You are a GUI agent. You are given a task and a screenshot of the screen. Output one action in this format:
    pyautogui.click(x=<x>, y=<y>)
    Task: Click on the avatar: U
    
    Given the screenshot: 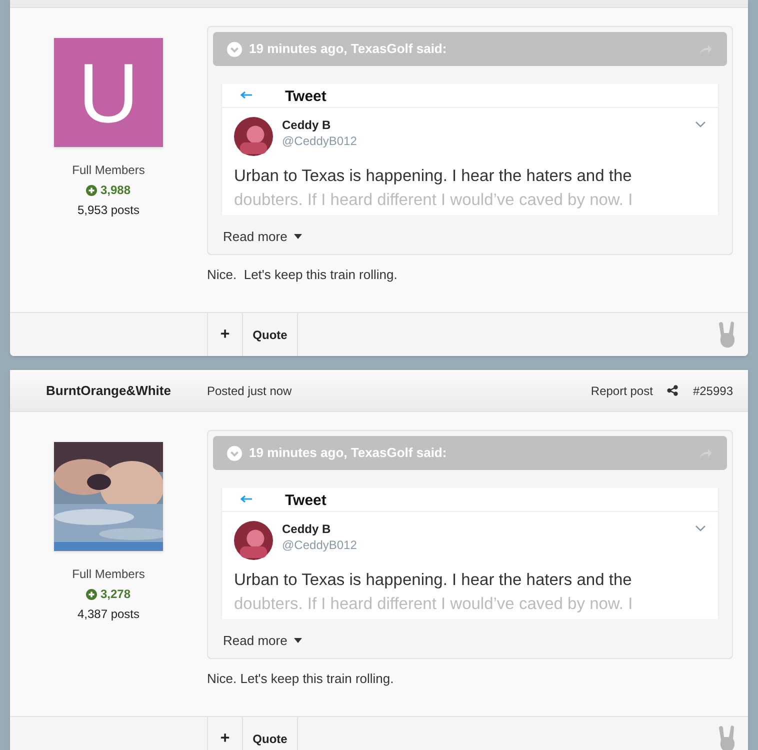 What is the action you would take?
    pyautogui.click(x=108, y=92)
    